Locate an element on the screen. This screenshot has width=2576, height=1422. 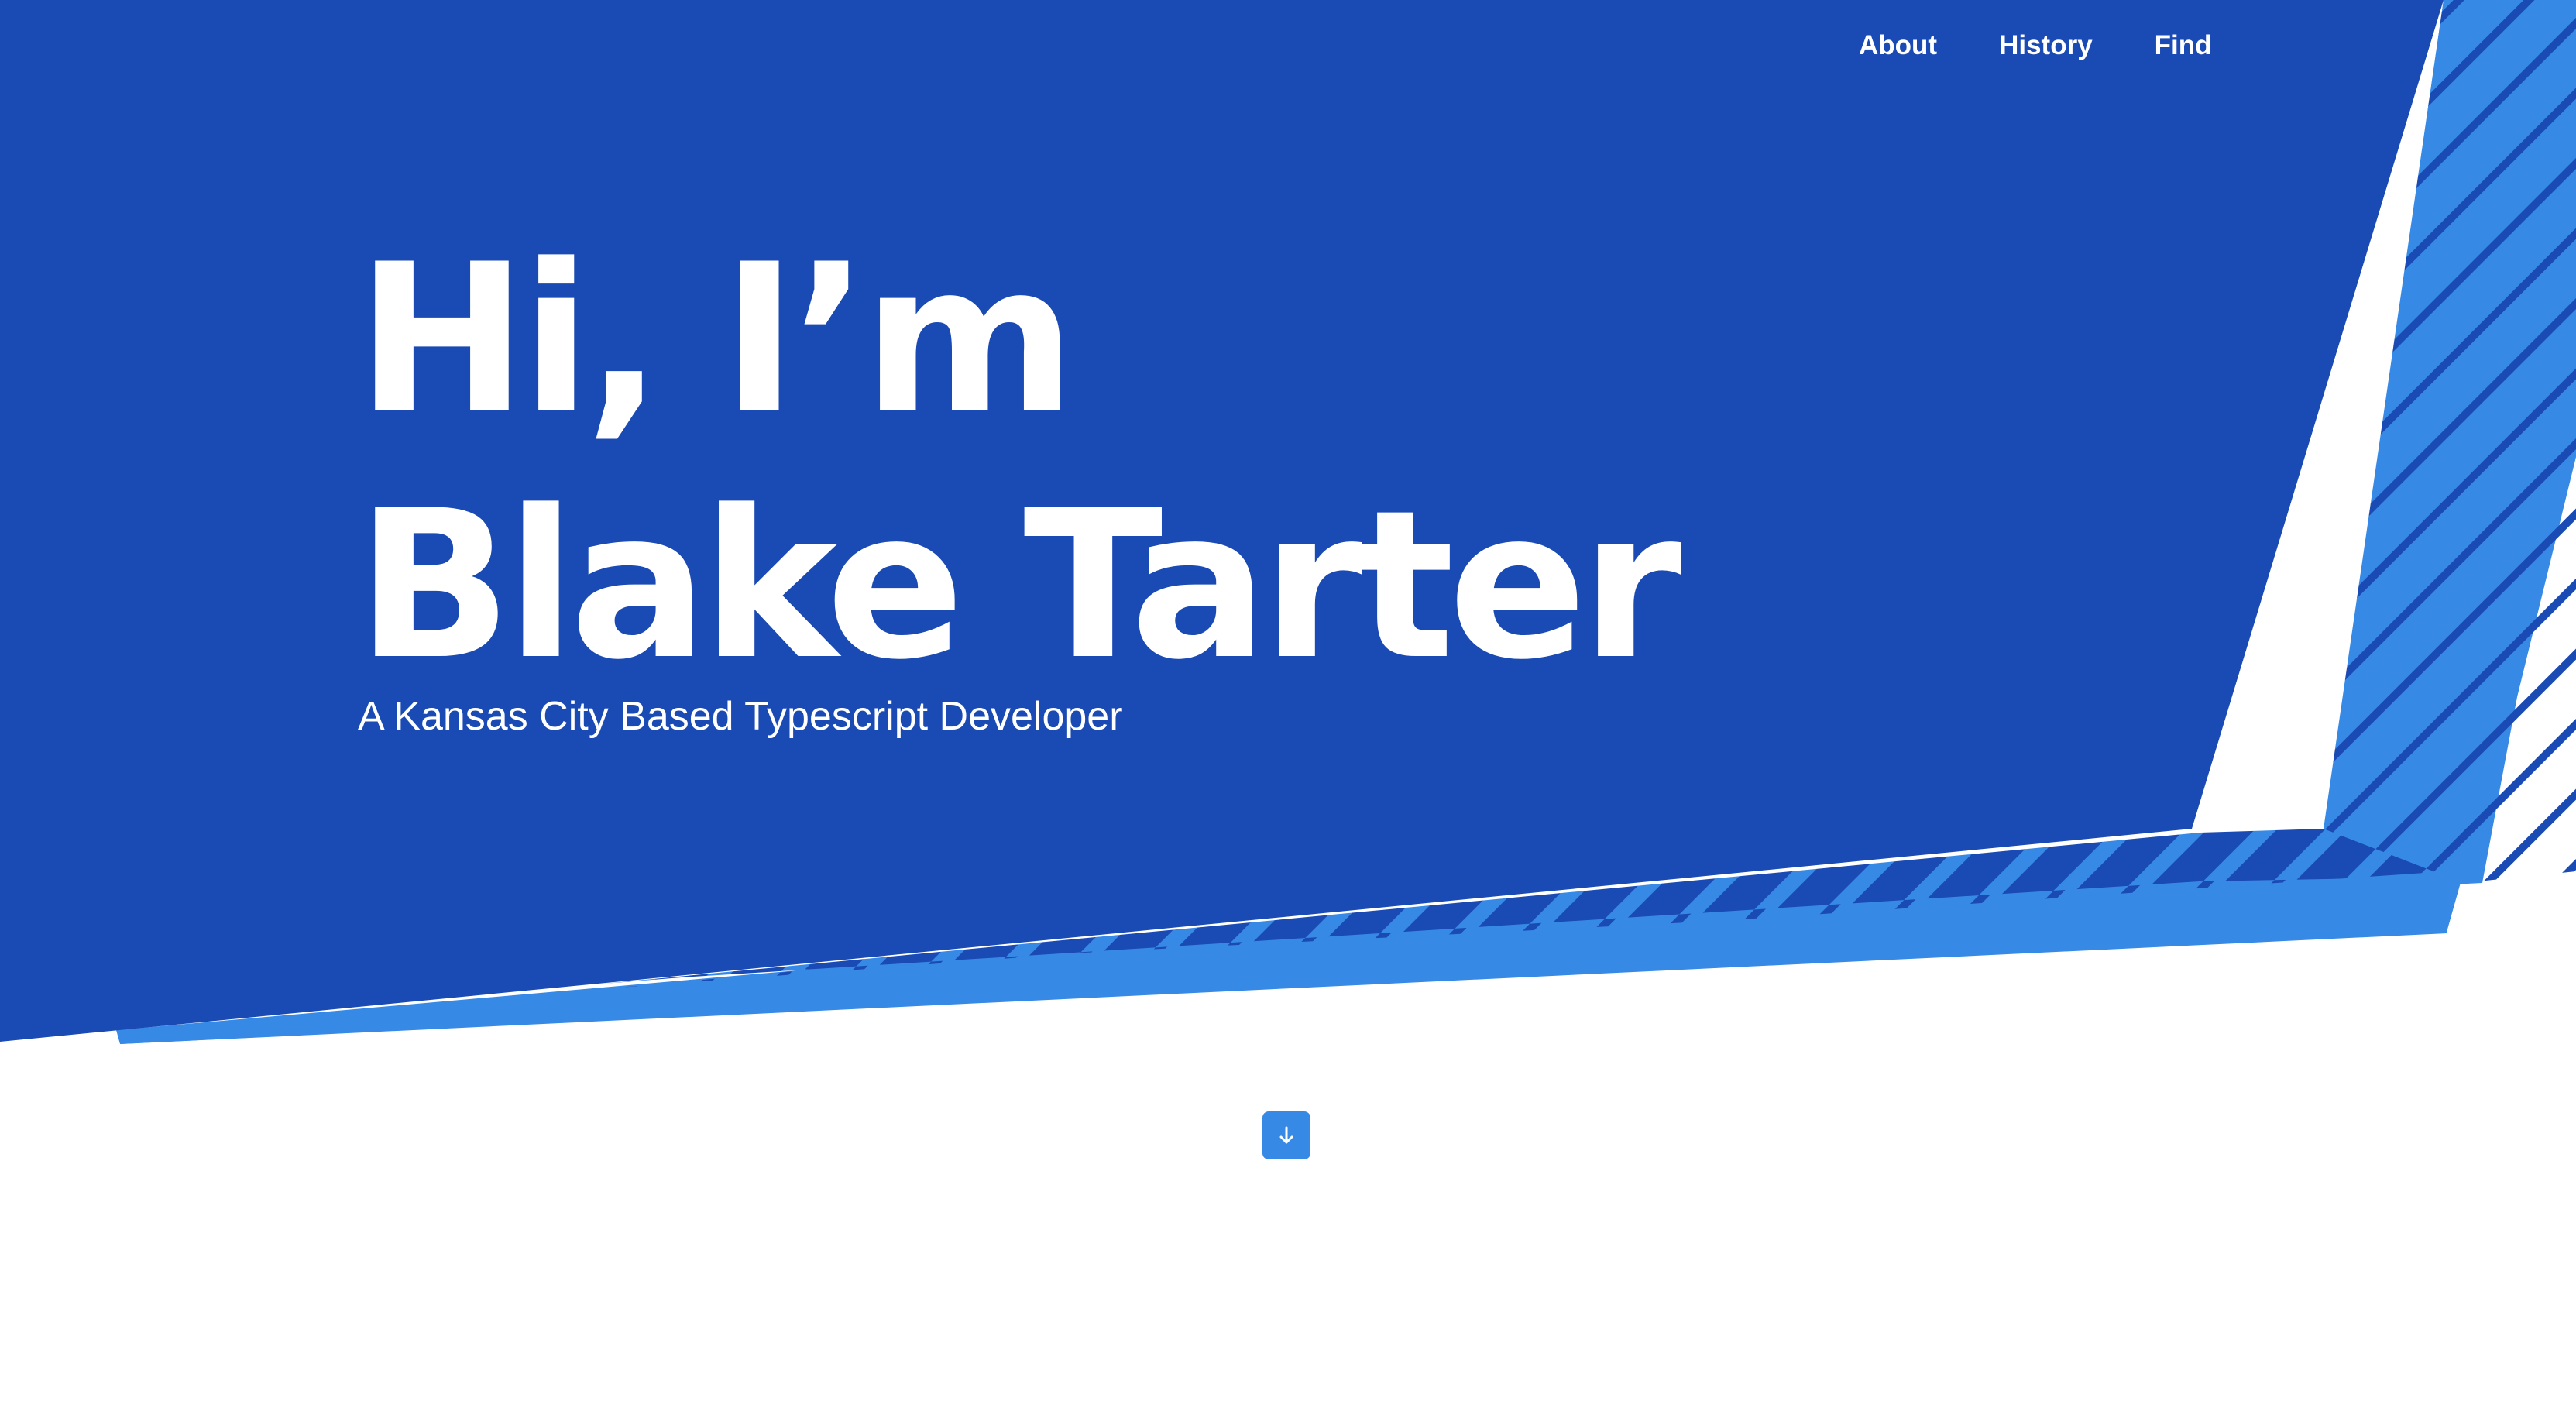
nav-link-history: History is located at coordinates (2046, 45).